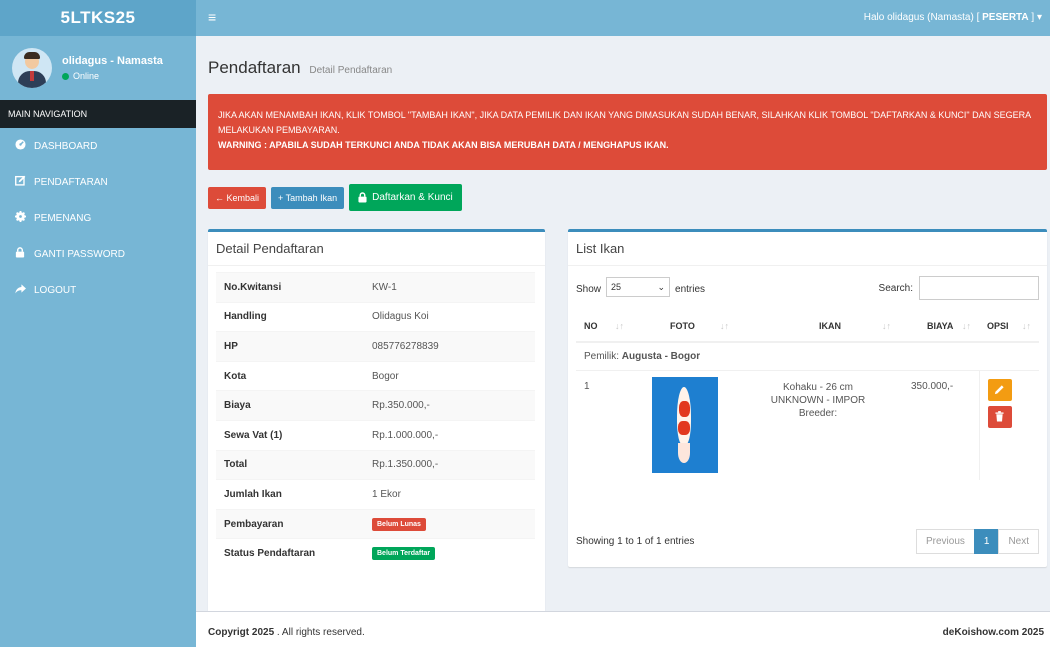  I want to click on register-lock-button: Daftarkan & Kunci, so click(405, 197).